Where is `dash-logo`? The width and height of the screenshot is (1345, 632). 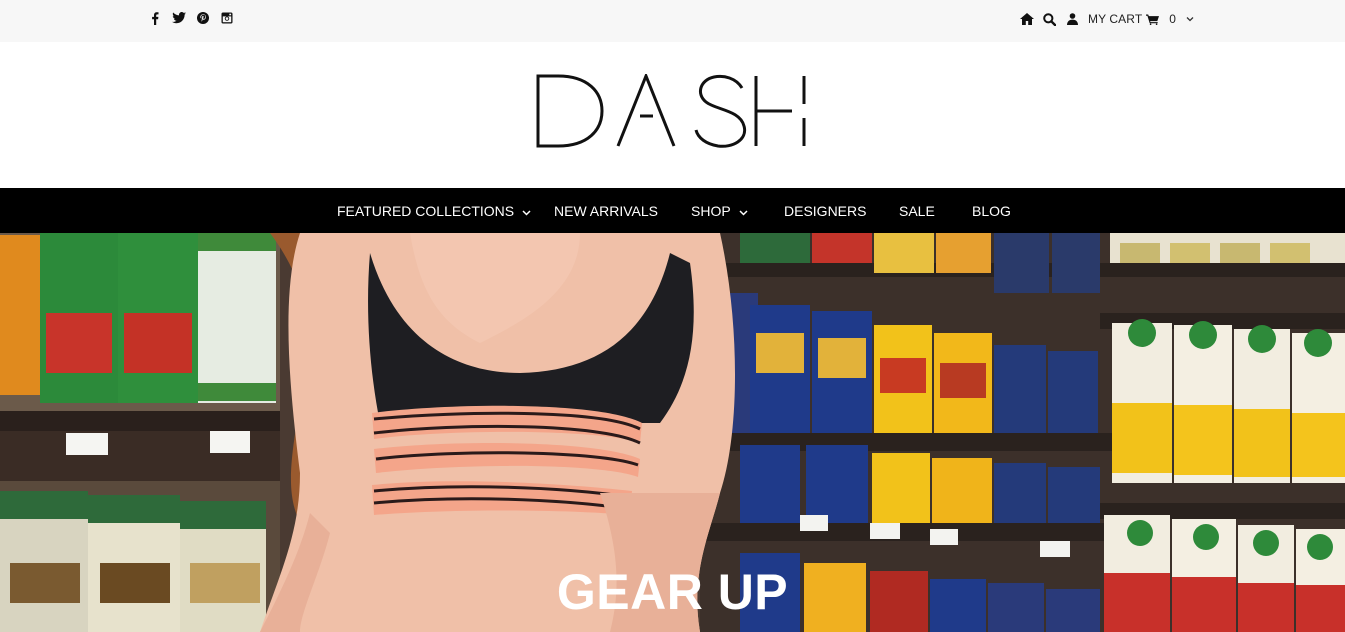 dash-logo is located at coordinates (672, 111).